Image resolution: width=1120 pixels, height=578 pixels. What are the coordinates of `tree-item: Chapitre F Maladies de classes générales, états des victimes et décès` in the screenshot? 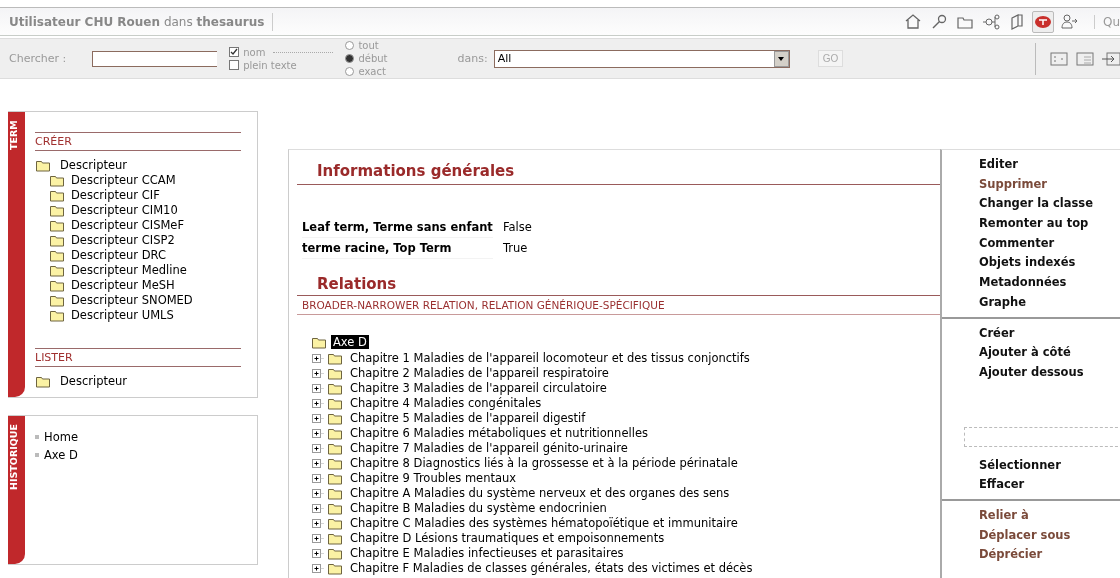 It's located at (551, 567).